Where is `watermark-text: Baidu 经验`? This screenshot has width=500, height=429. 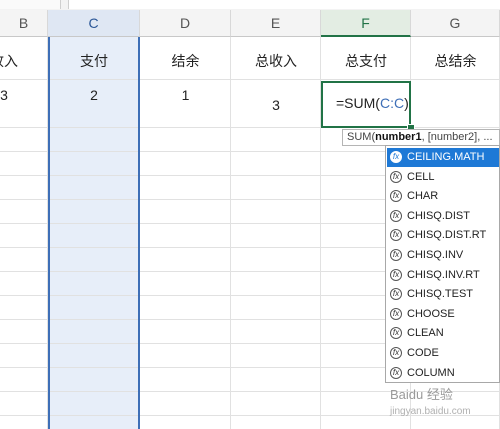 watermark-text: Baidu 经验 is located at coordinates (421, 394).